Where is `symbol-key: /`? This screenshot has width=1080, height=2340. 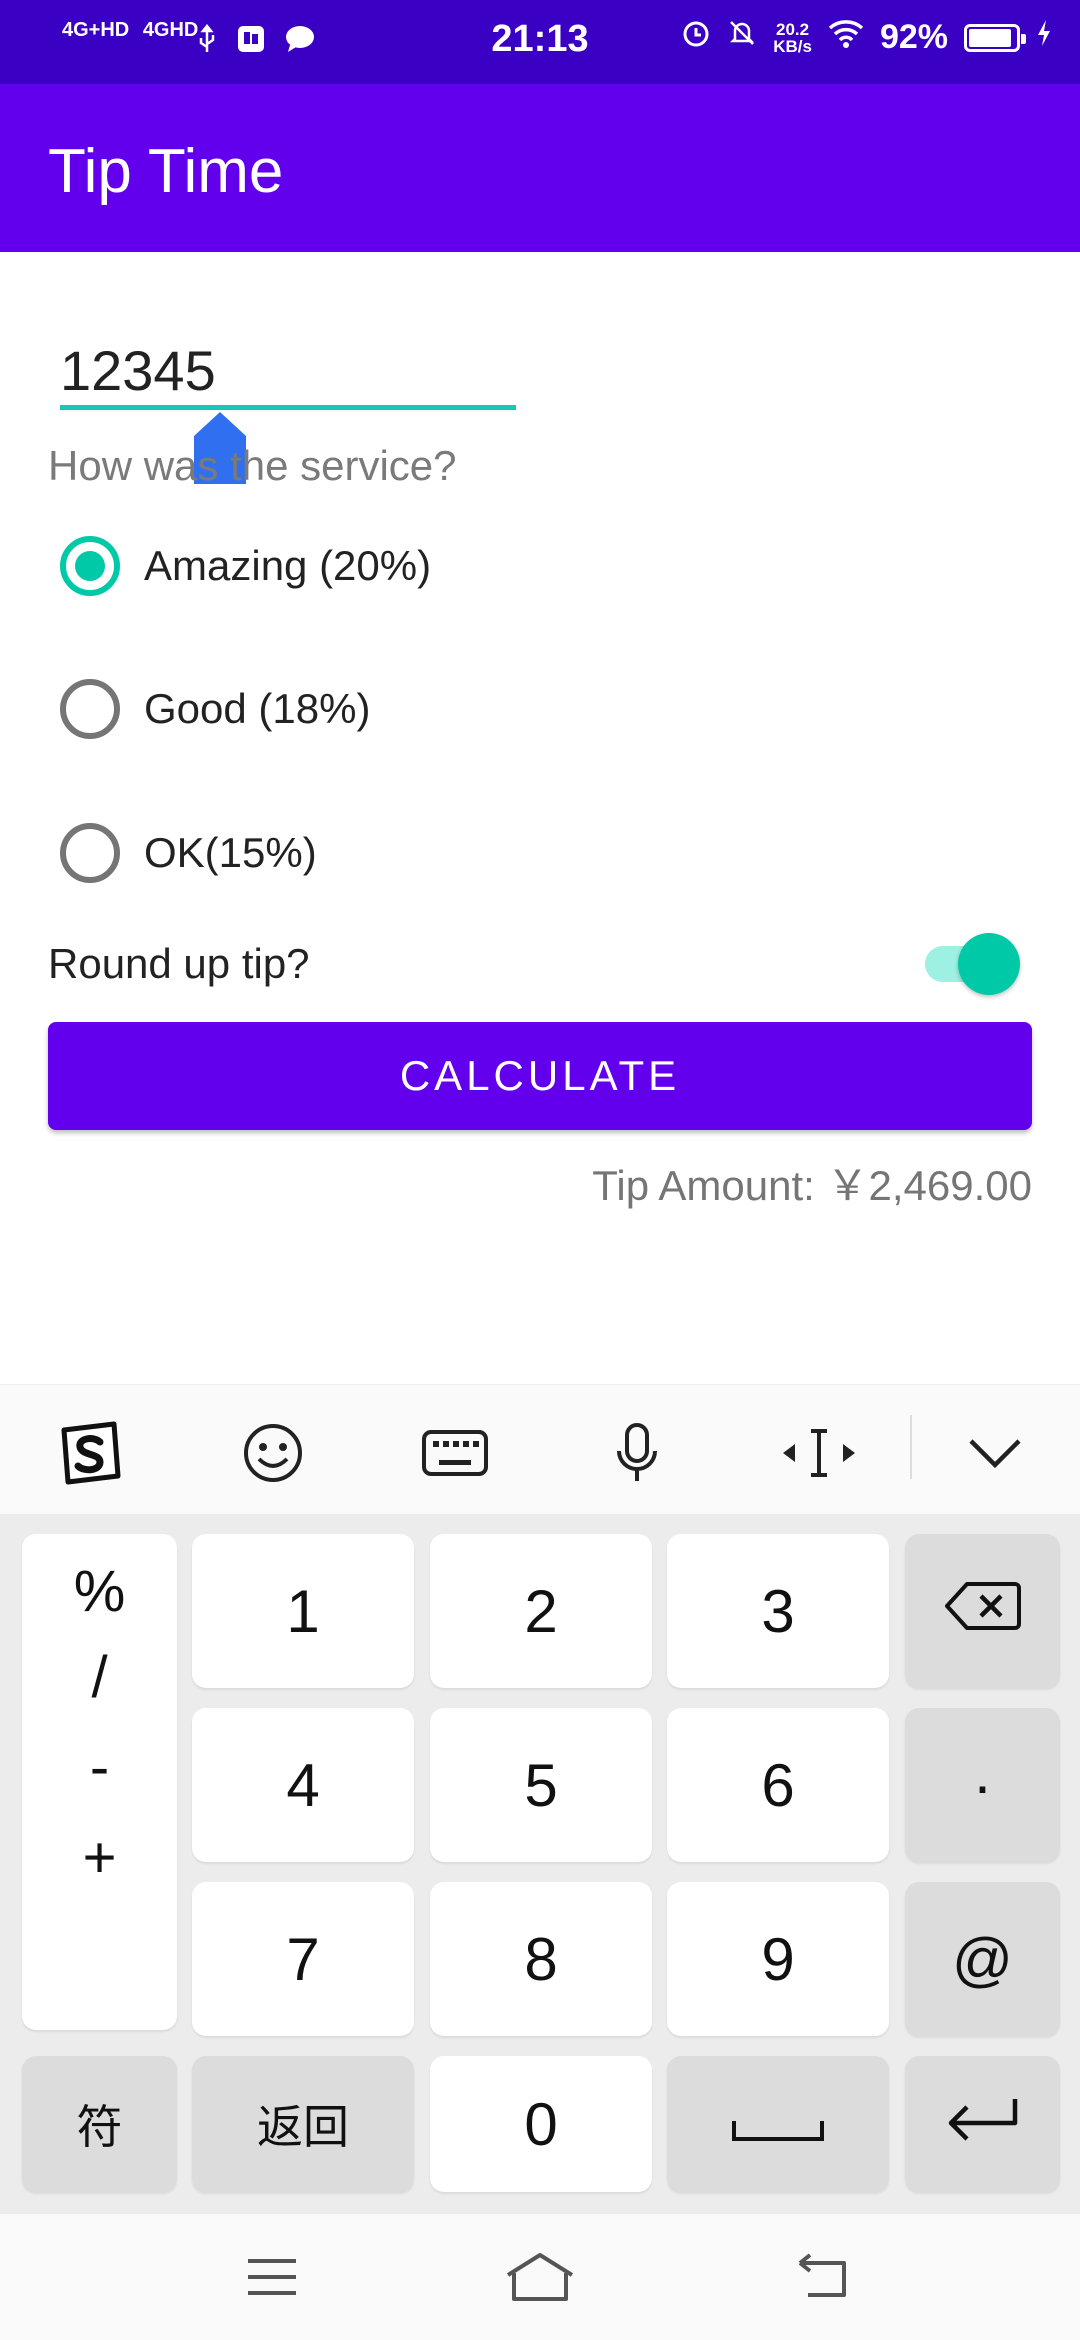
symbol-key: / is located at coordinates (99, 1677).